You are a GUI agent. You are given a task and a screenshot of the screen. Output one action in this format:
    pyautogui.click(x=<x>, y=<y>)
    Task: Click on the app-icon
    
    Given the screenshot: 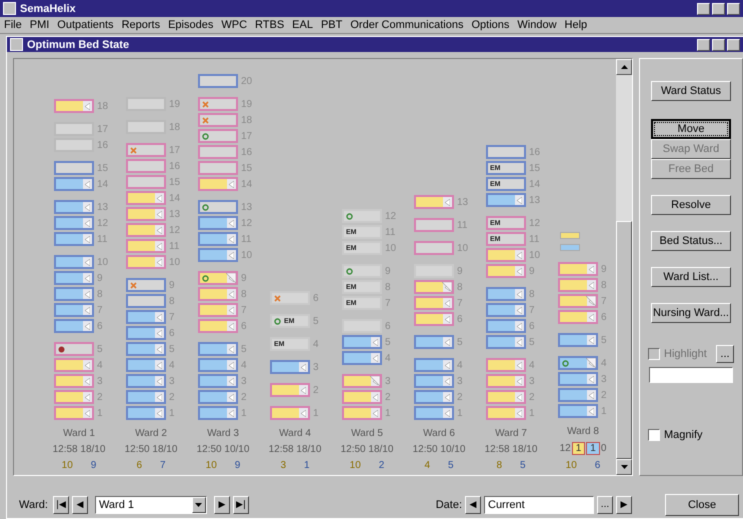 What is the action you would take?
    pyautogui.click(x=9, y=8)
    